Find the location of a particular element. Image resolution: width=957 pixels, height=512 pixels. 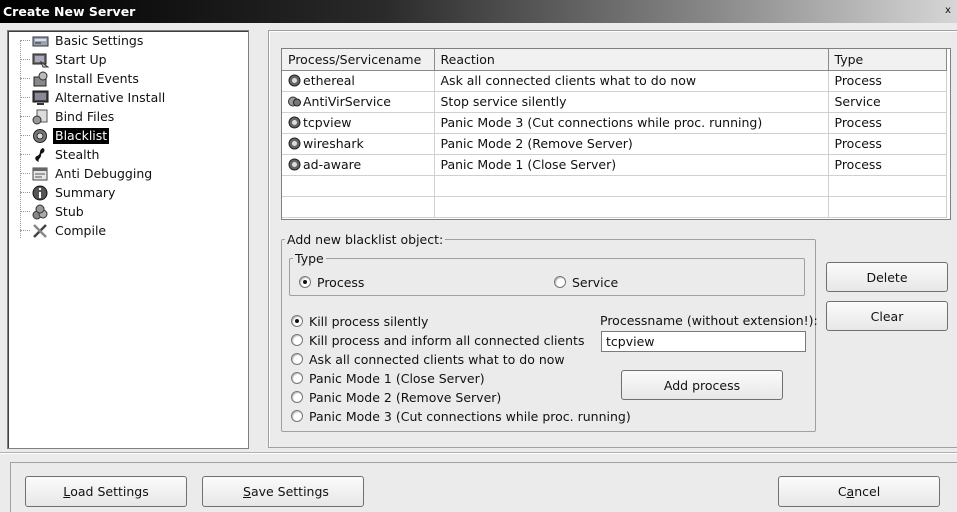

reaction-panic-2-radio: Panic Mode 2 (Remove Server) is located at coordinates (396, 397).